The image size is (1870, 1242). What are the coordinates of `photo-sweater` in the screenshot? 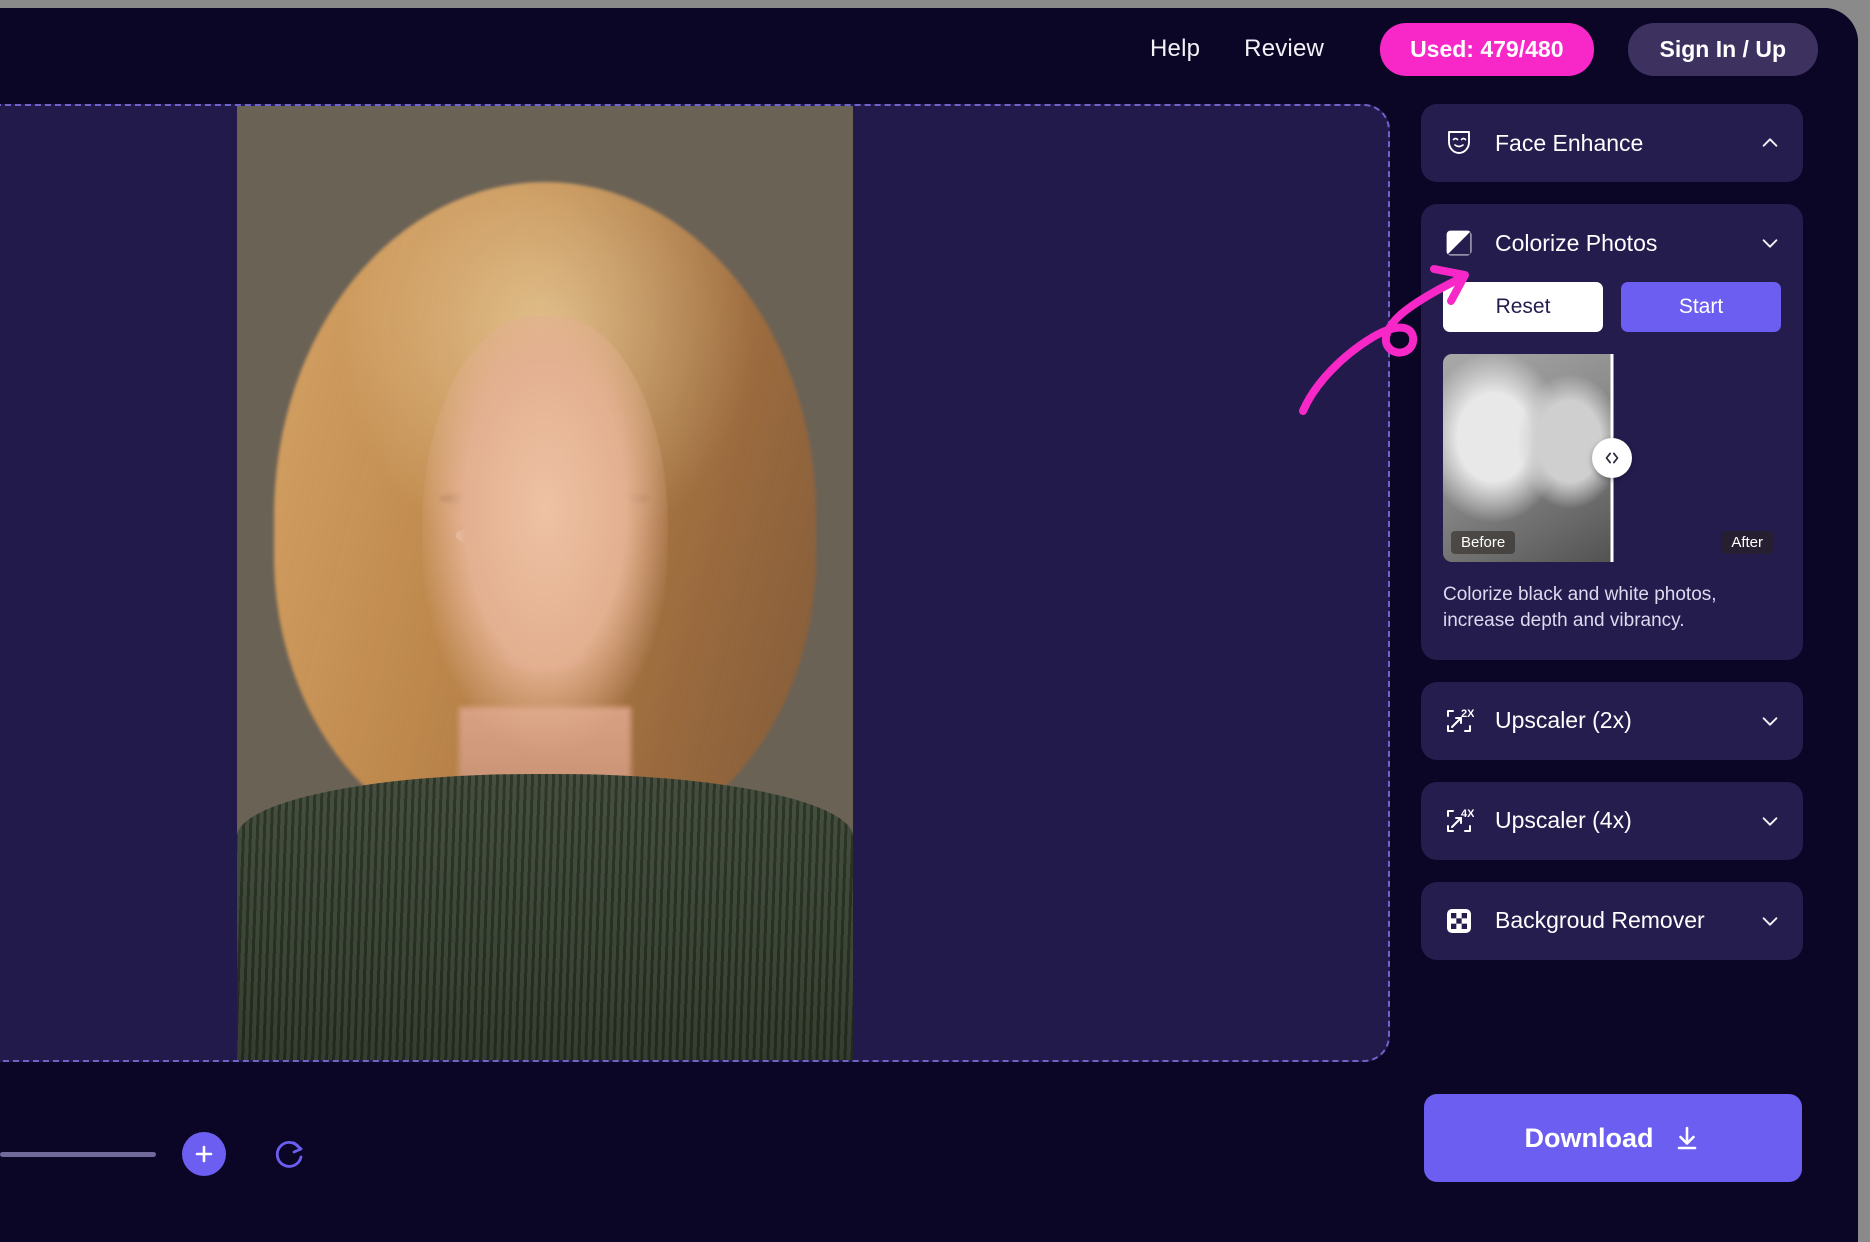 It's located at (545, 916).